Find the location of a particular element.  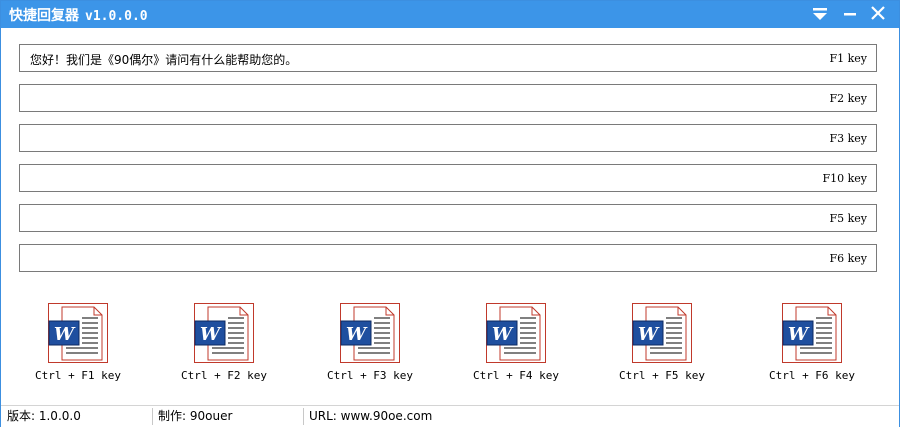

app-version: v1.0.0.0 is located at coordinates (116, 16).